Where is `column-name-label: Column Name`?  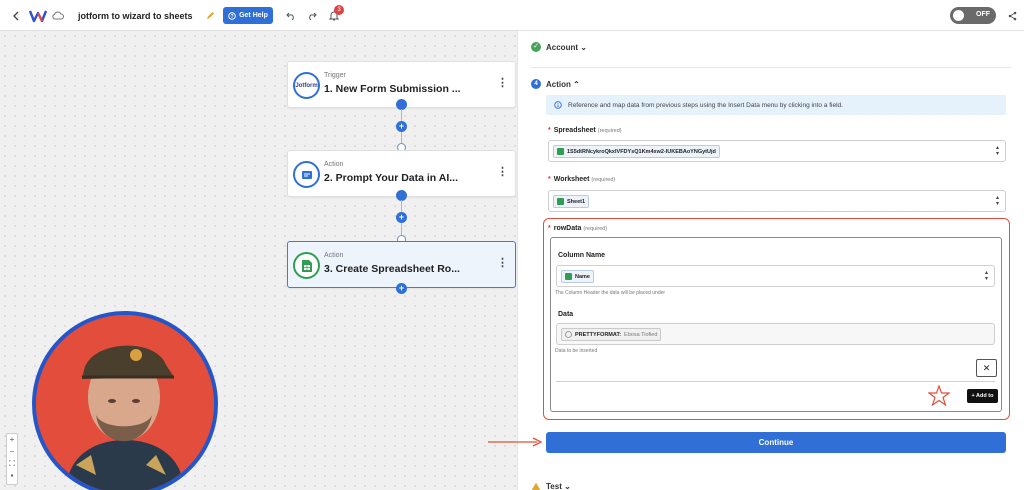 column-name-label: Column Name is located at coordinates (582, 255).